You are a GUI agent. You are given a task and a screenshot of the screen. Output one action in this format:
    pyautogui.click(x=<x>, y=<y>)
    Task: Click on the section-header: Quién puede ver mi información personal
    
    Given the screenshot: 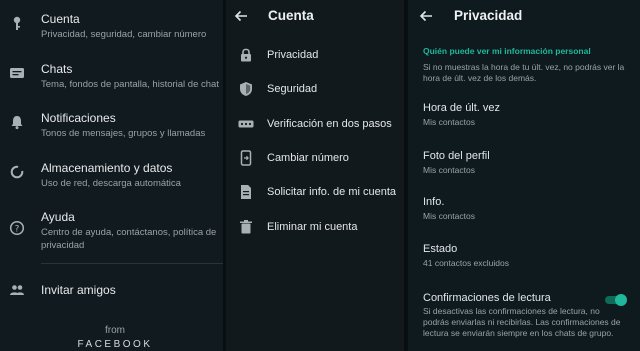 What is the action you would take?
    pyautogui.click(x=507, y=51)
    